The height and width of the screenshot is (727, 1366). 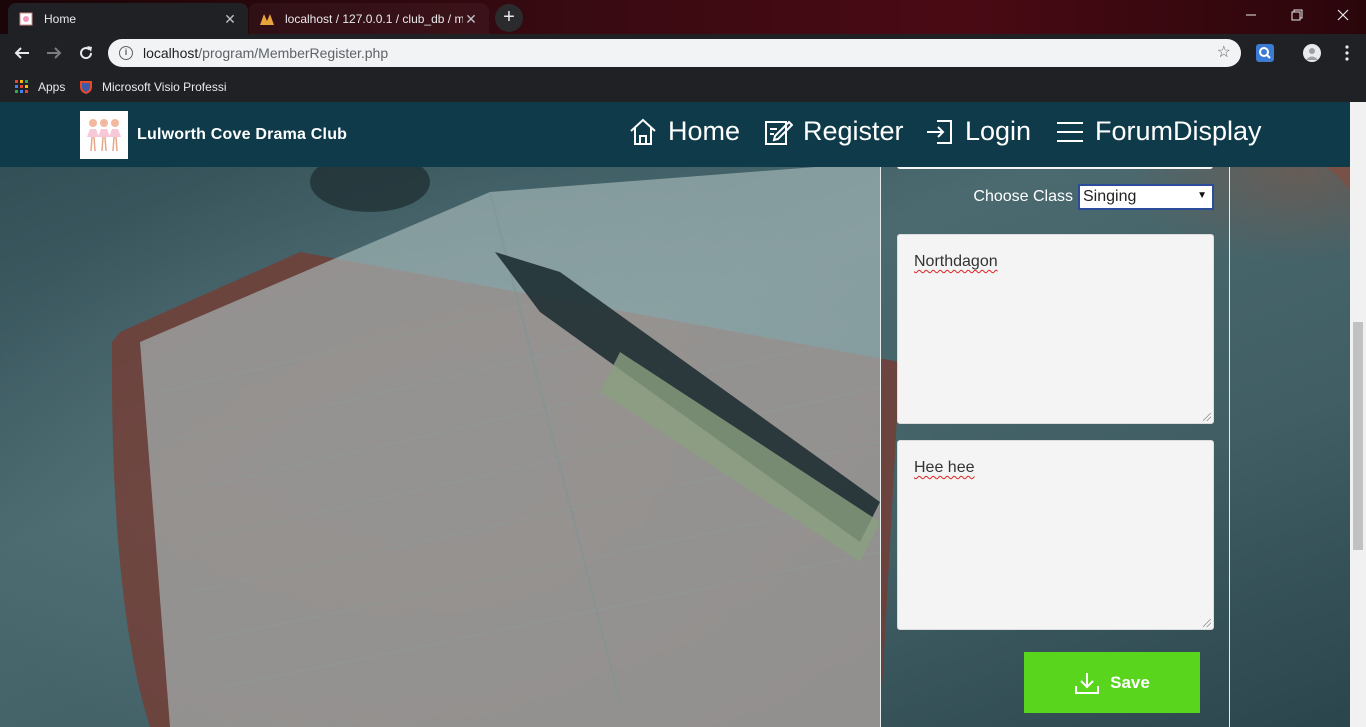 What do you see at coordinates (1358, 436) in the screenshot?
I see `scrollbar-thumb` at bounding box center [1358, 436].